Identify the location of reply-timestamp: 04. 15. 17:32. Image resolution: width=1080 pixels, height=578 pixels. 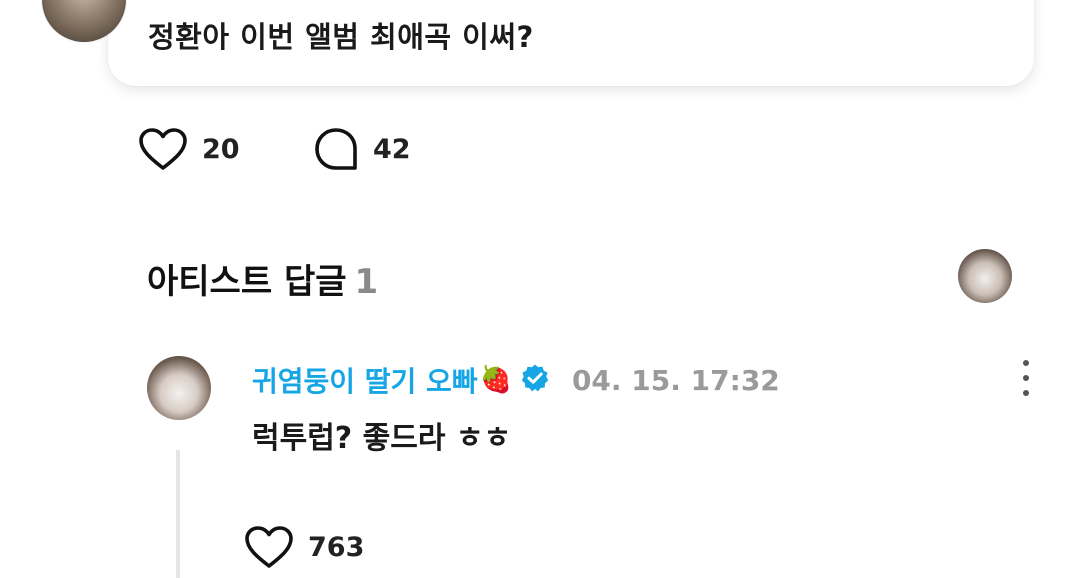
(675, 380).